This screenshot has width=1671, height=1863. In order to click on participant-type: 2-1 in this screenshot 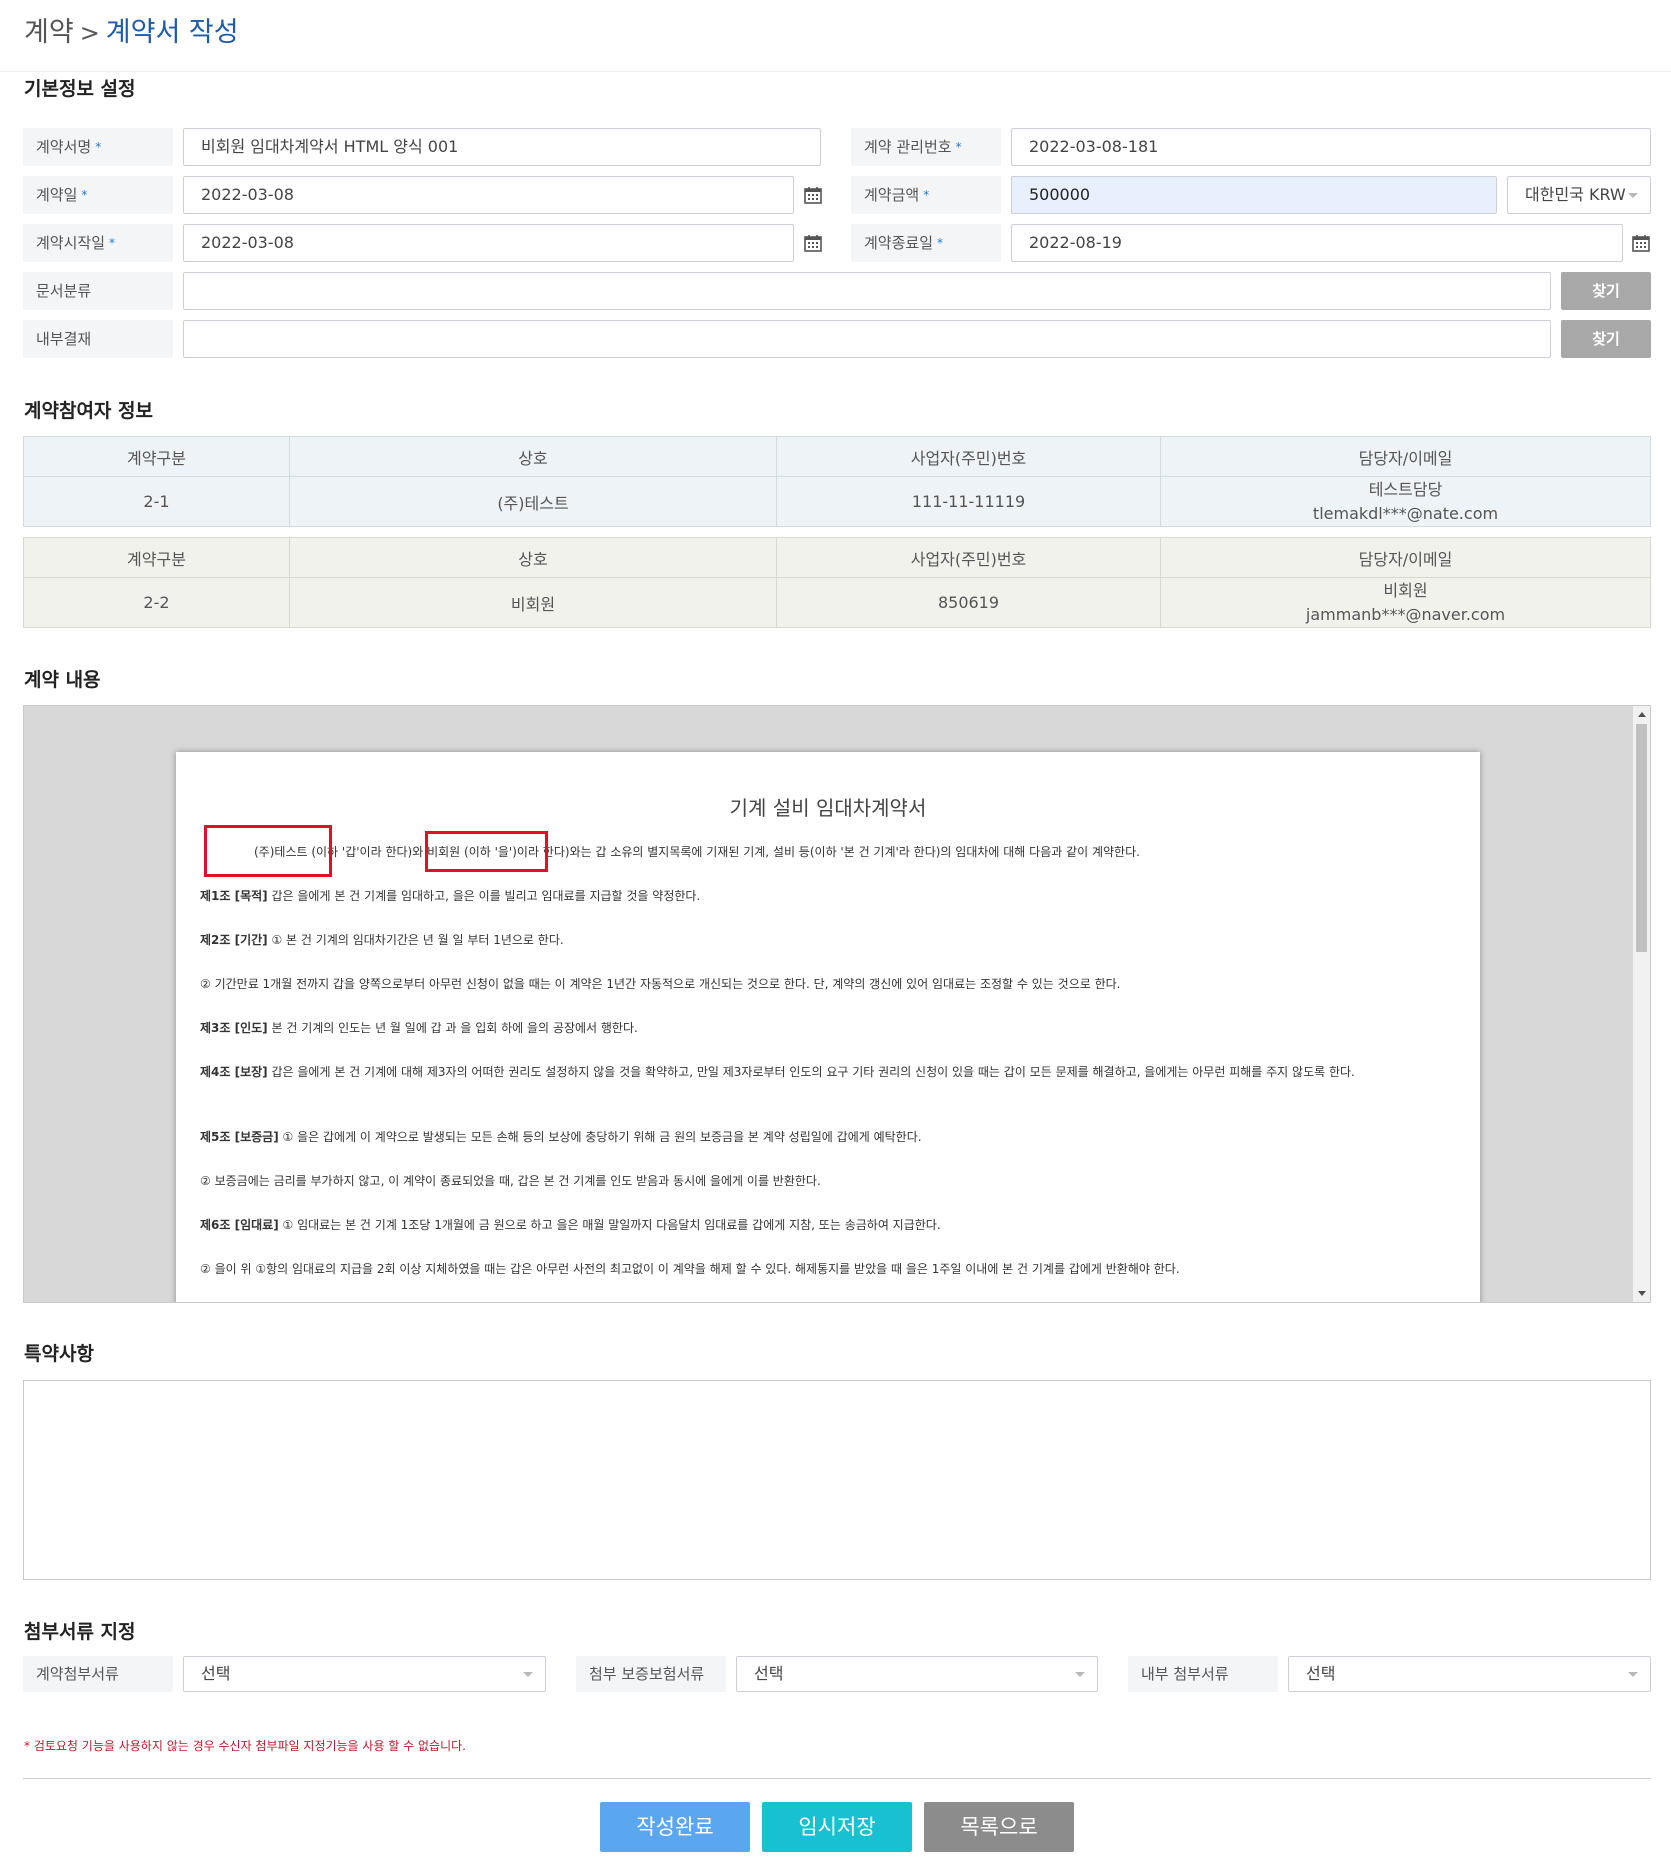, I will do `click(156, 501)`.